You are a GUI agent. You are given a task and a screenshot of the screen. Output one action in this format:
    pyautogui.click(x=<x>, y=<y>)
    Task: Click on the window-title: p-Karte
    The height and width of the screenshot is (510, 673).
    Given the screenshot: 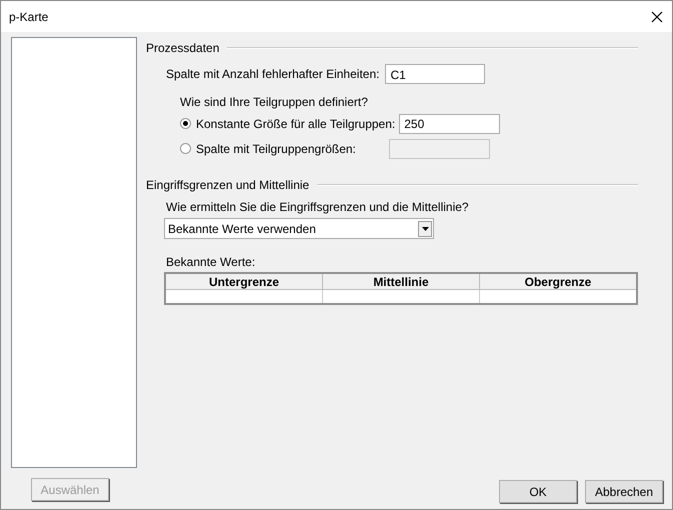 What is the action you would take?
    pyautogui.click(x=28, y=17)
    